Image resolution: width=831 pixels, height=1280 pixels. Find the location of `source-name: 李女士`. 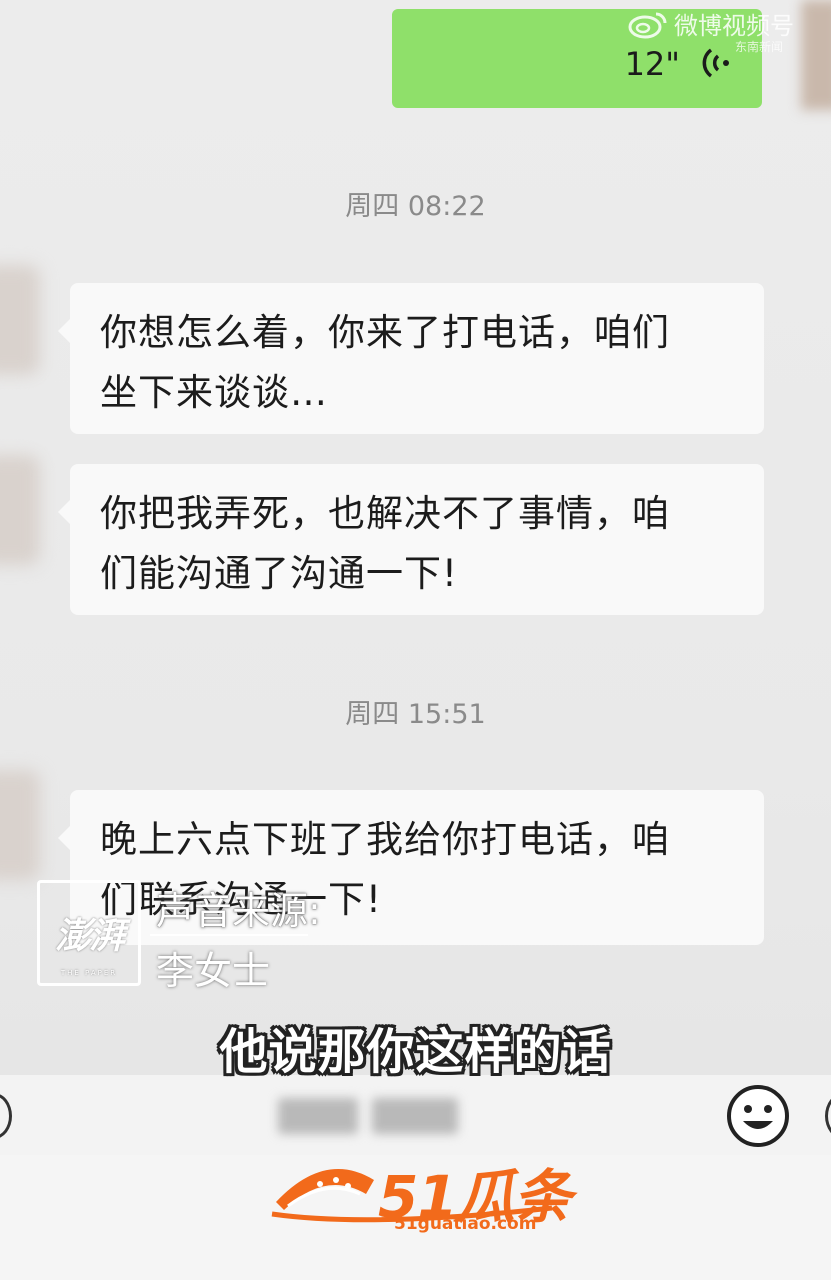

source-name: 李女士 is located at coordinates (213, 971).